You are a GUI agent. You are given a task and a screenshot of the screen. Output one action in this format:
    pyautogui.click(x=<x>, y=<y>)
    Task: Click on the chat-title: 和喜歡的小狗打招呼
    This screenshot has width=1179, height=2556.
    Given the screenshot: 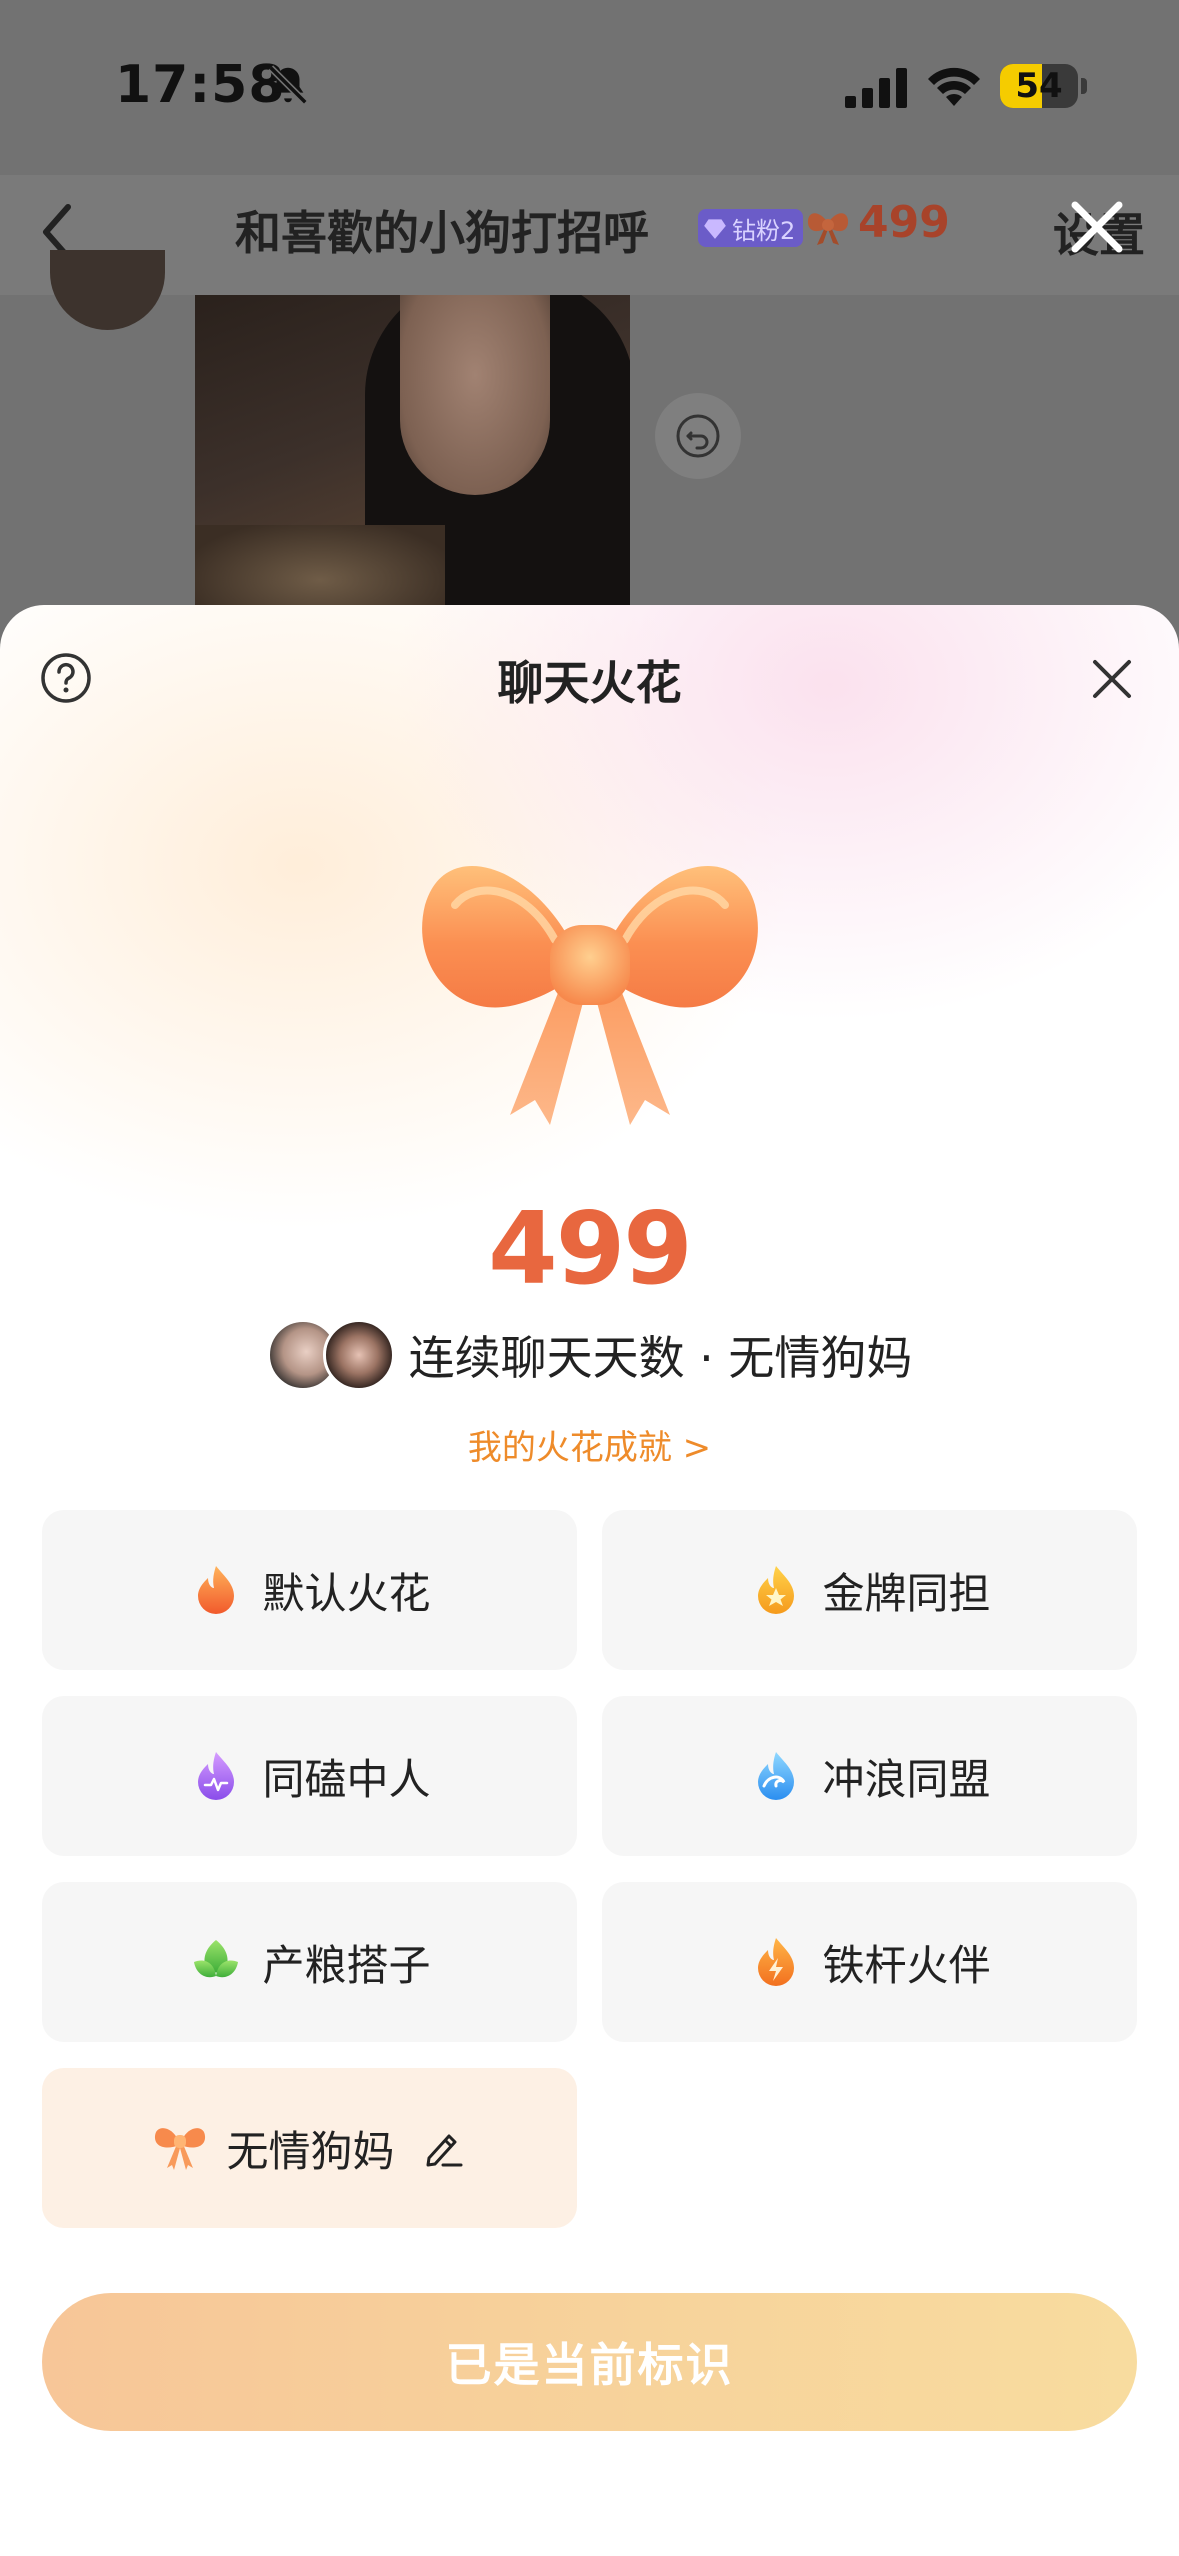 What is the action you would take?
    pyautogui.click(x=442, y=233)
    